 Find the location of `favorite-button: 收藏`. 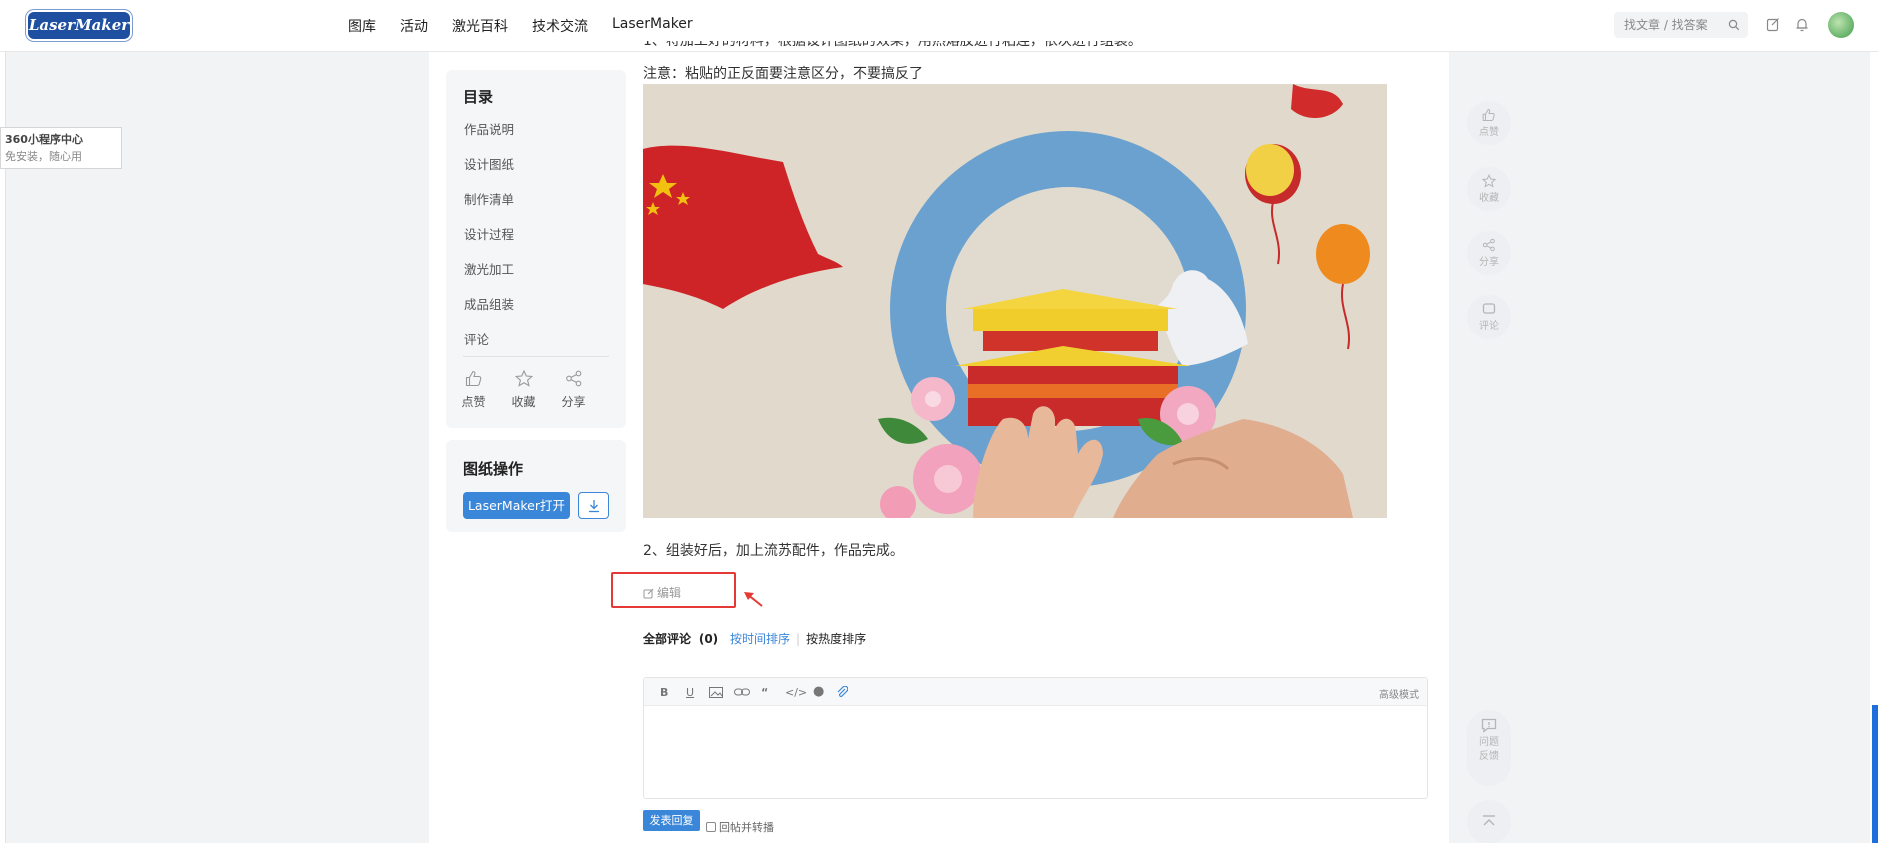

favorite-button: 收藏 is located at coordinates (523, 390).